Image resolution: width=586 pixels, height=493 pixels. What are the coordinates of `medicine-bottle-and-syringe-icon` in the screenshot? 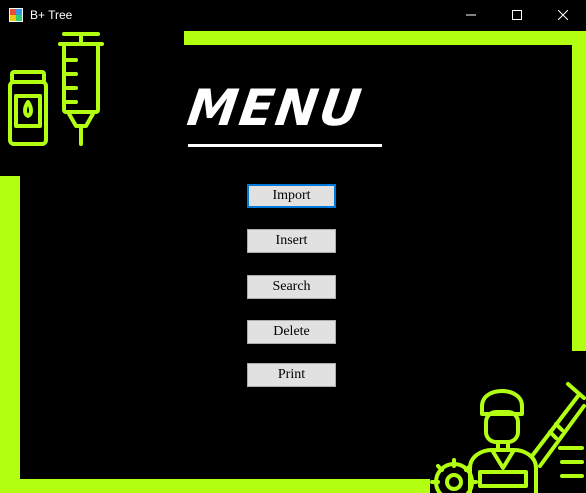 It's located at (56, 89).